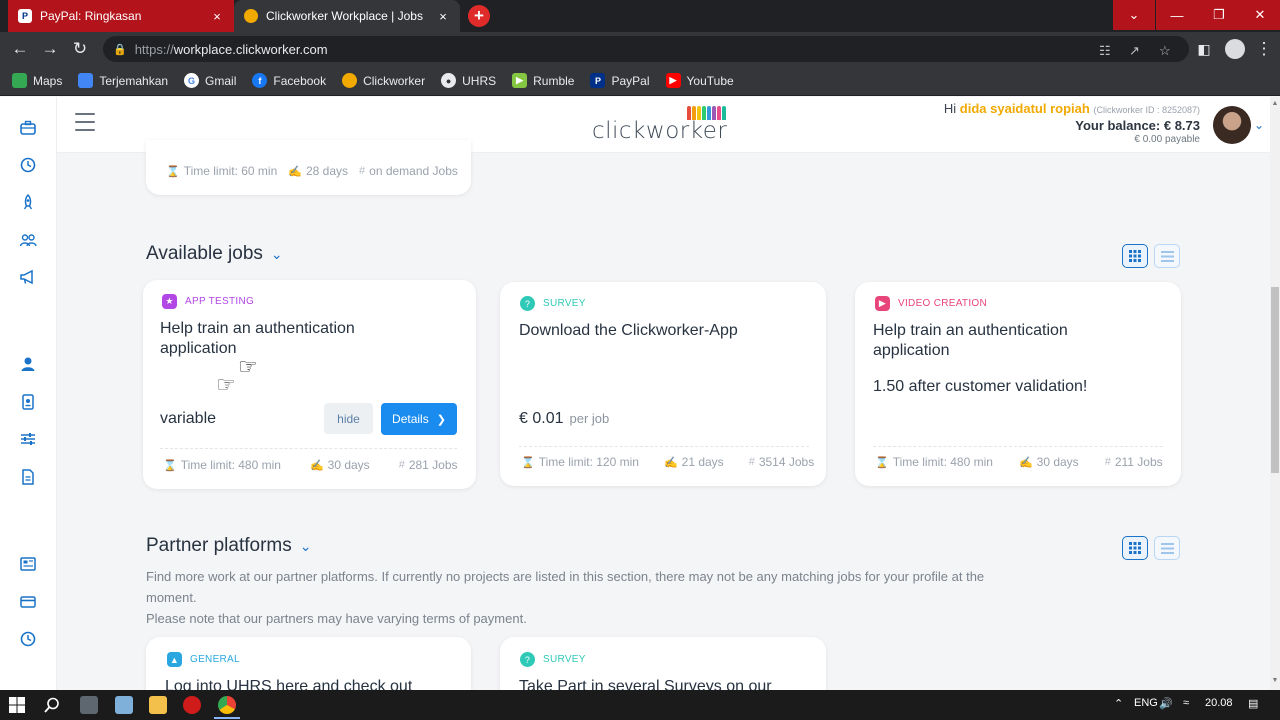 This screenshot has height=720, width=1280. What do you see at coordinates (1134, 51) in the screenshot?
I see `share-icon: ↗` at bounding box center [1134, 51].